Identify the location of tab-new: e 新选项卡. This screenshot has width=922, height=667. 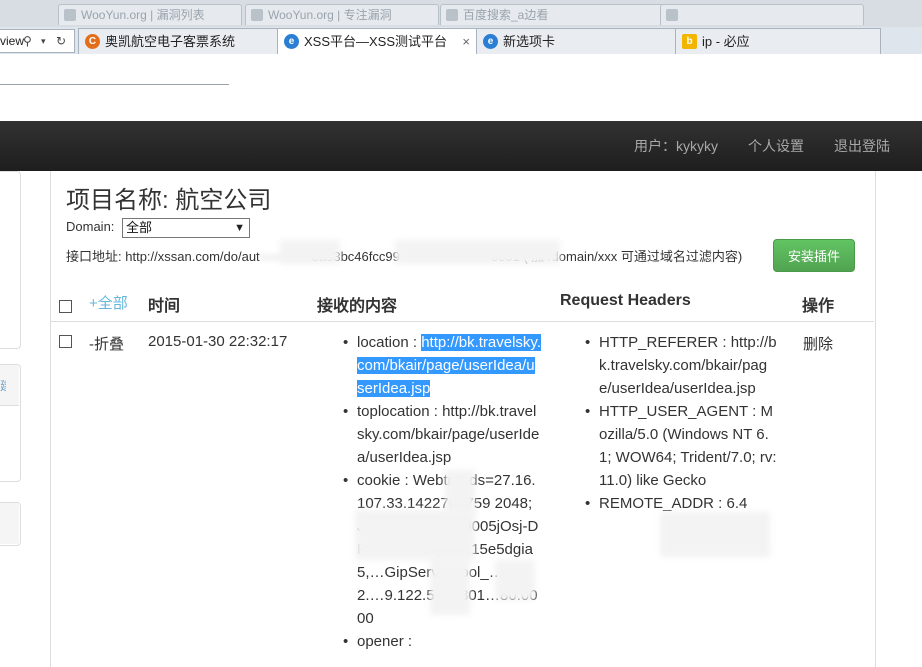
(576, 41).